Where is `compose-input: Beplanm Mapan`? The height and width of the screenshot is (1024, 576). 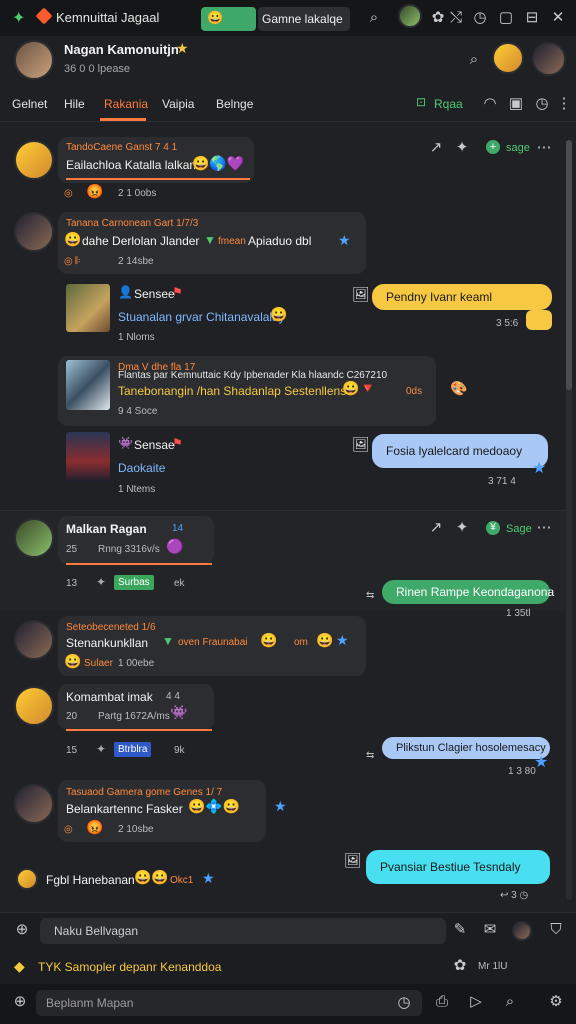 compose-input: Beplanm Mapan is located at coordinates (229, 1003).